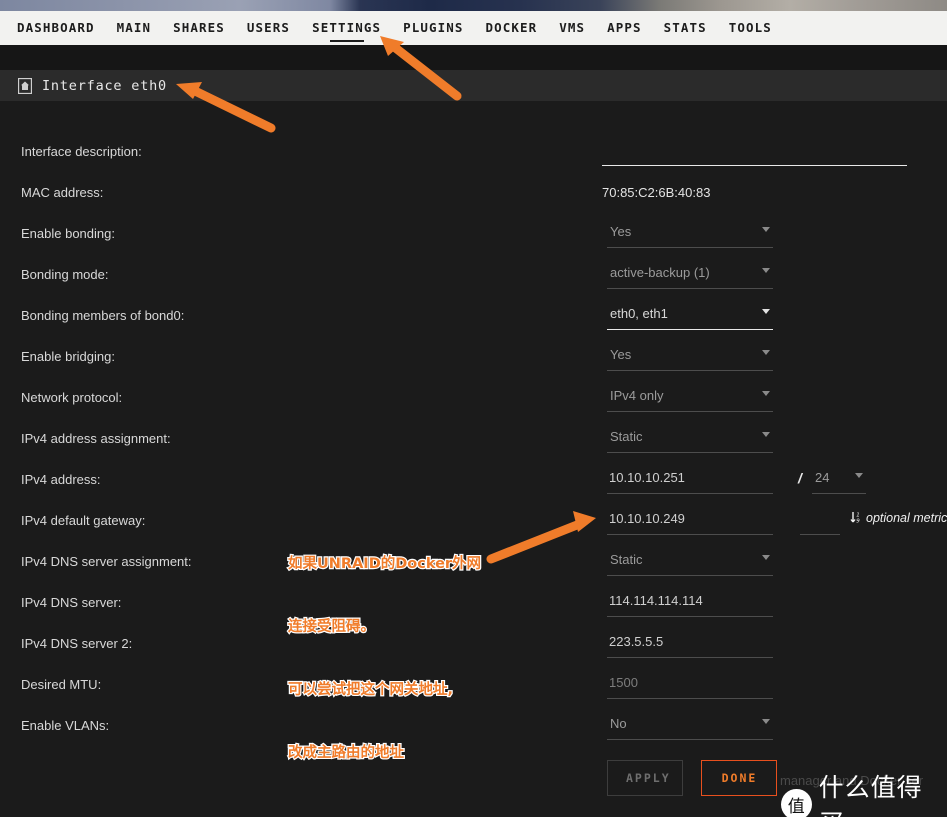 Image resolution: width=947 pixels, height=817 pixels. I want to click on panel-header: Interface eth0, so click(473, 85).